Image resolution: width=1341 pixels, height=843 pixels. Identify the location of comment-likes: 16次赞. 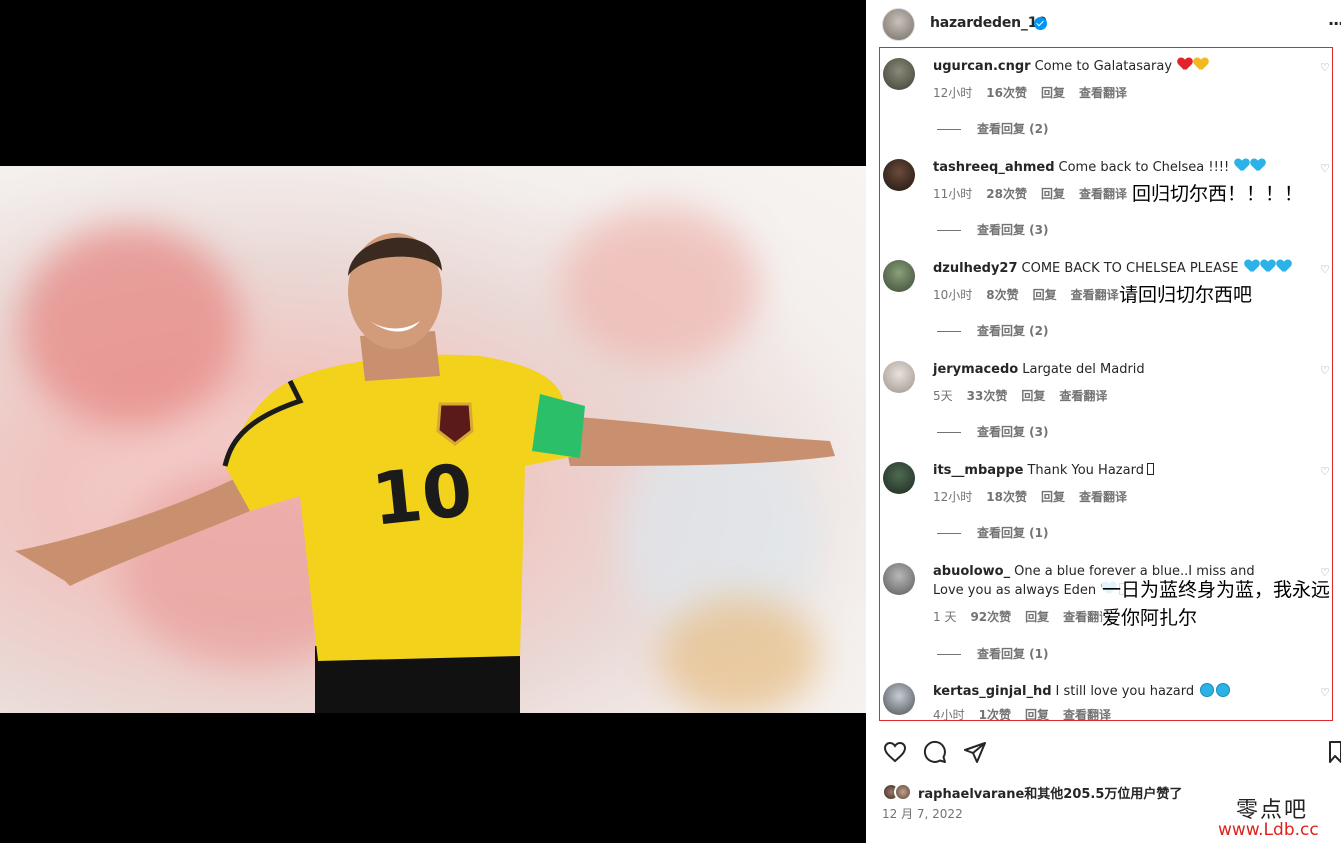
(1006, 93).